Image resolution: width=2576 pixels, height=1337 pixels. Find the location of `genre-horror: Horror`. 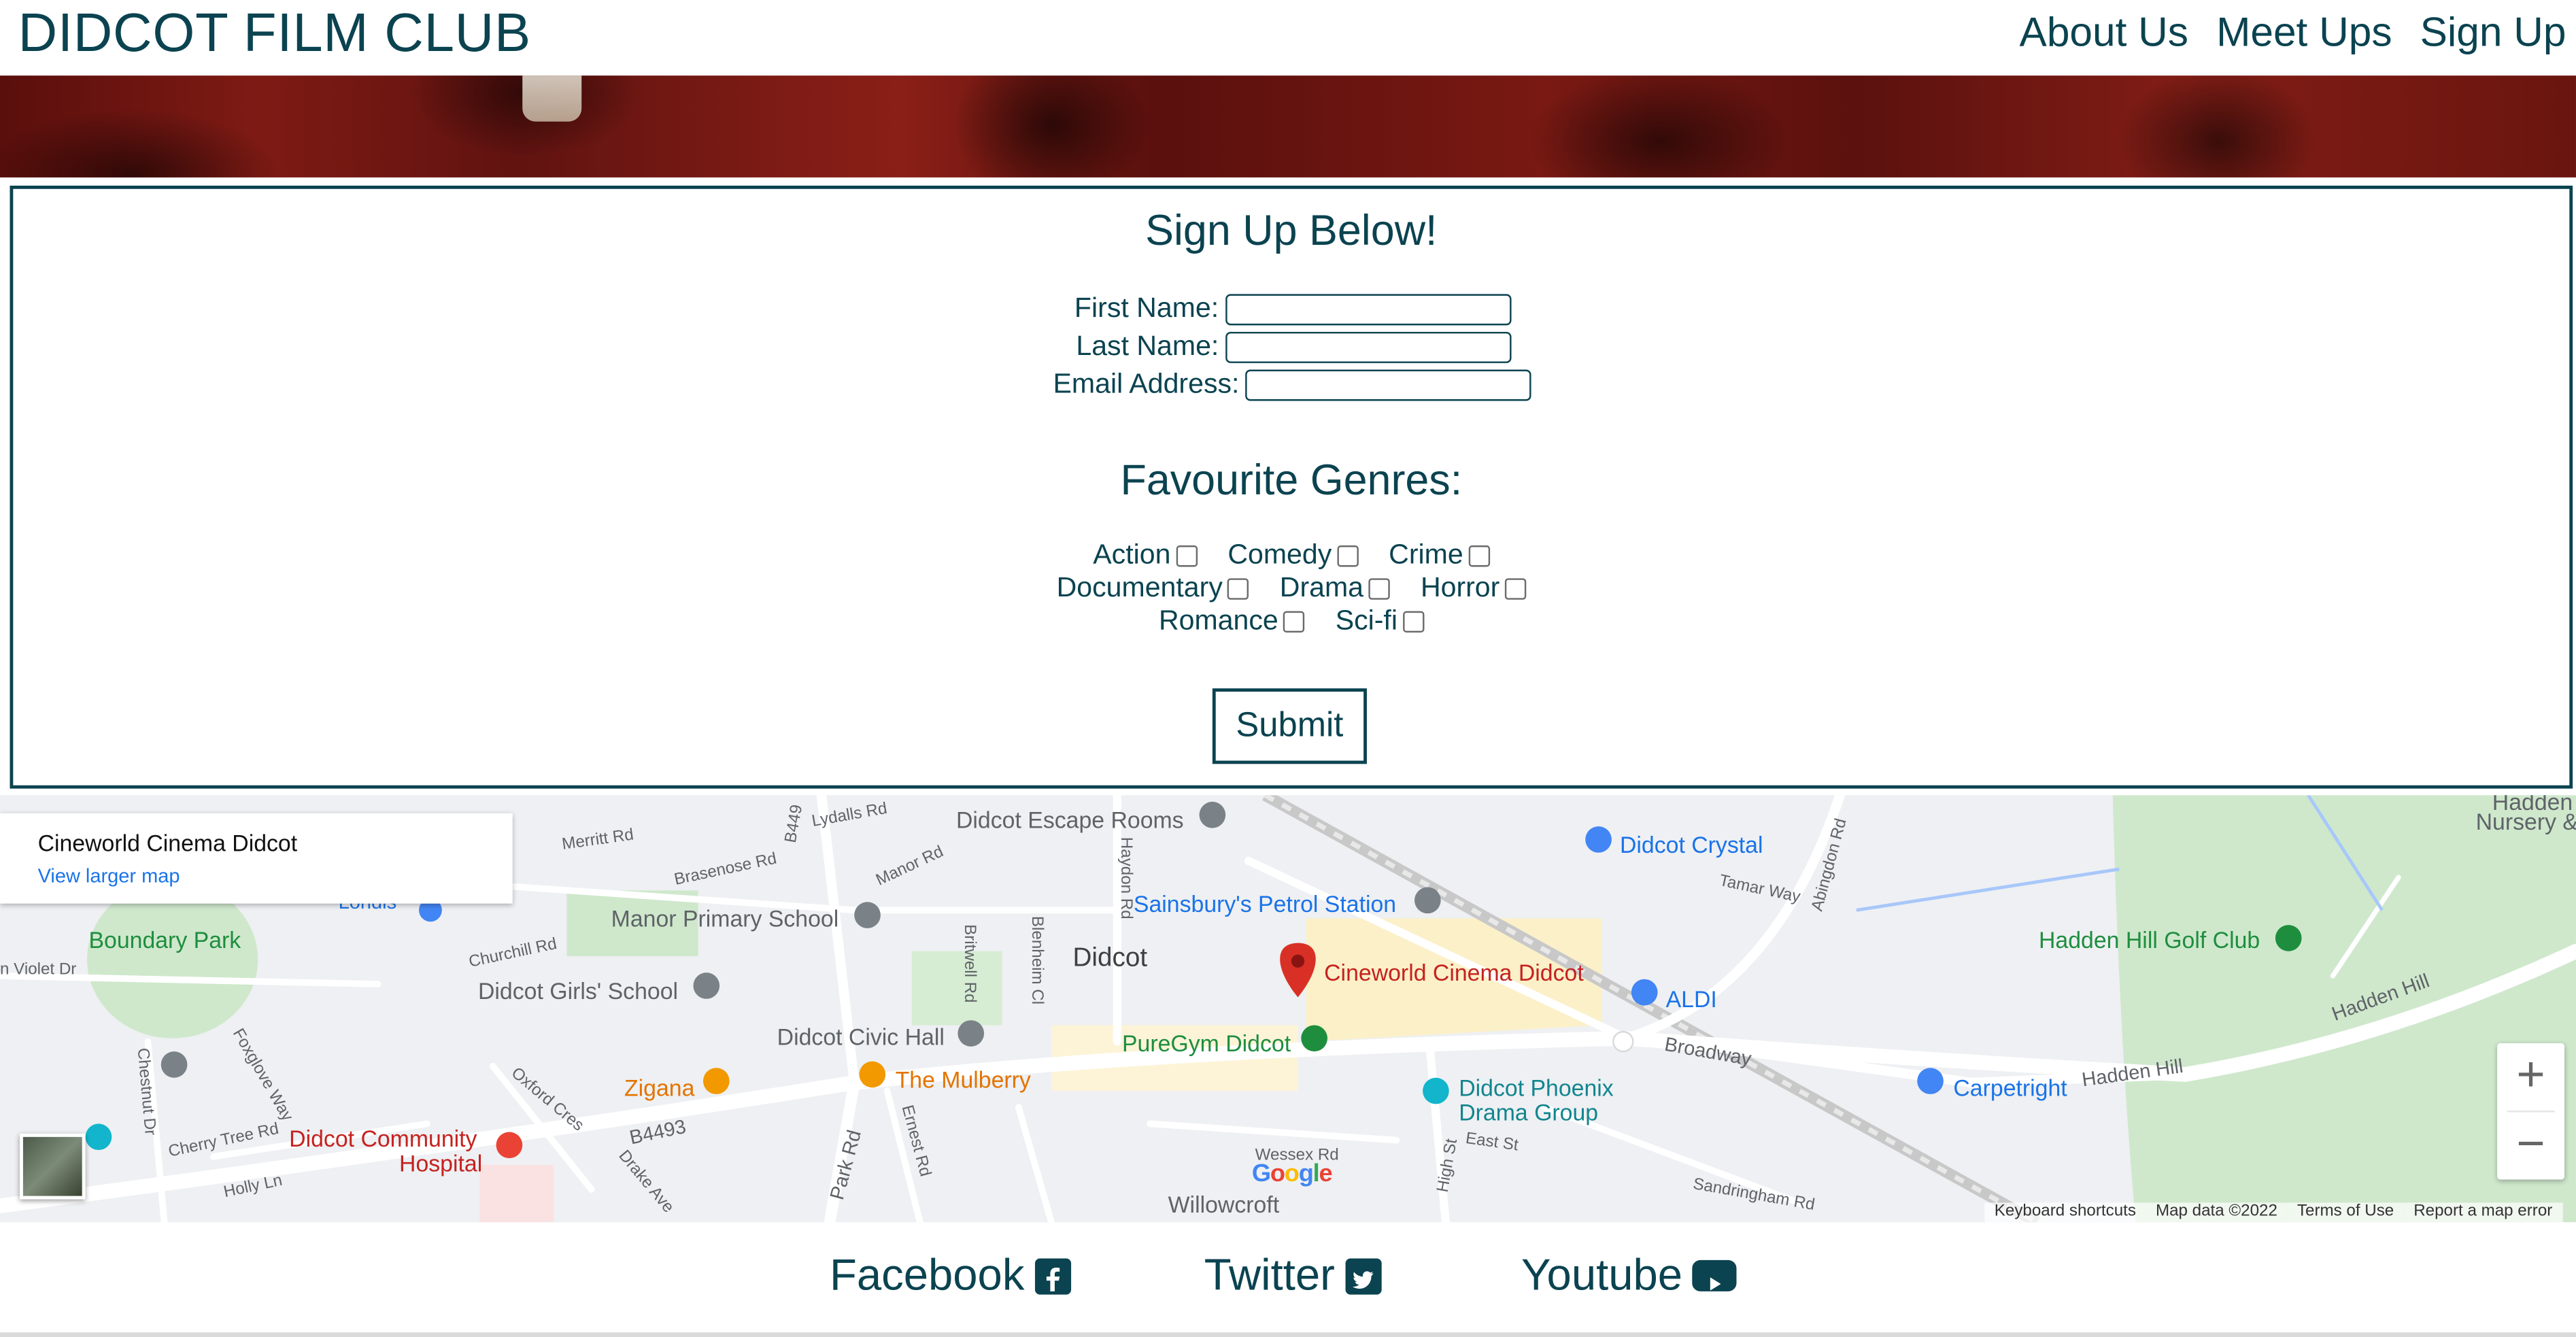

genre-horror: Horror is located at coordinates (1473, 588).